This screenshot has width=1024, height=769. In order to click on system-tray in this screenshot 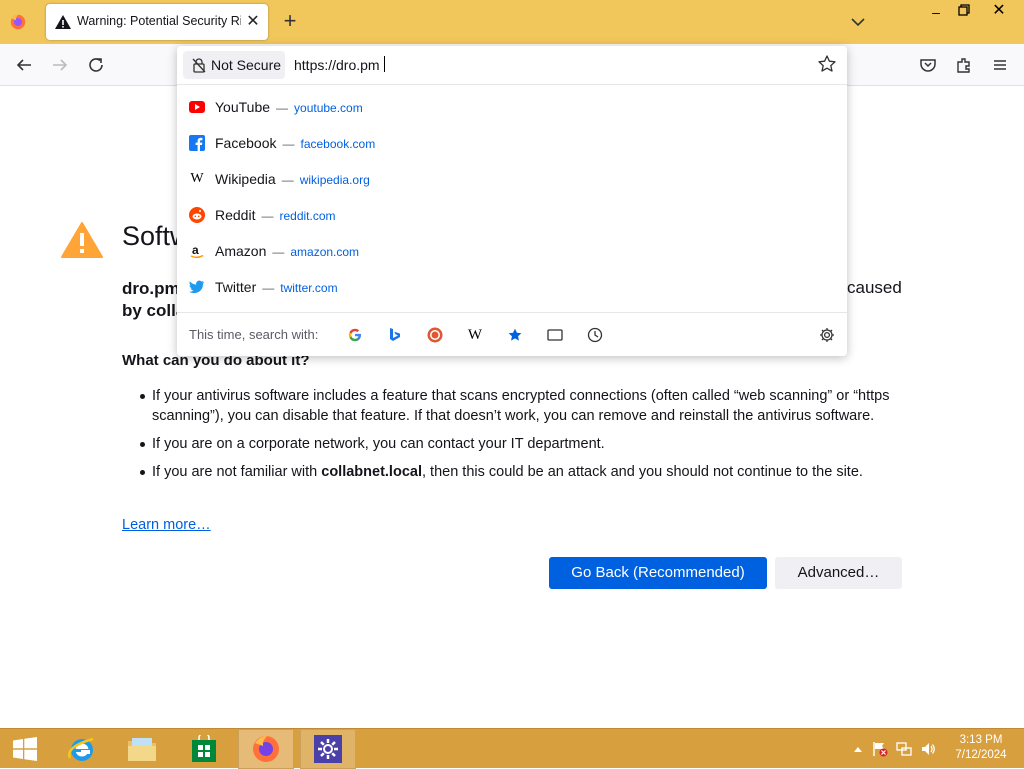, I will do `click(894, 749)`.